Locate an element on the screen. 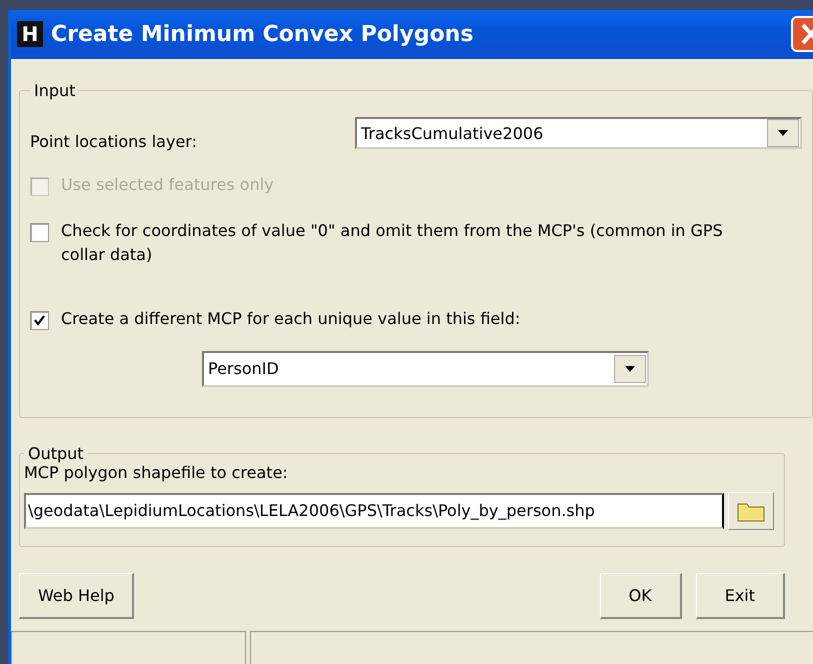 The image size is (813, 664). layer-dropdown: TracksCumulative2006 is located at coordinates (578, 133).